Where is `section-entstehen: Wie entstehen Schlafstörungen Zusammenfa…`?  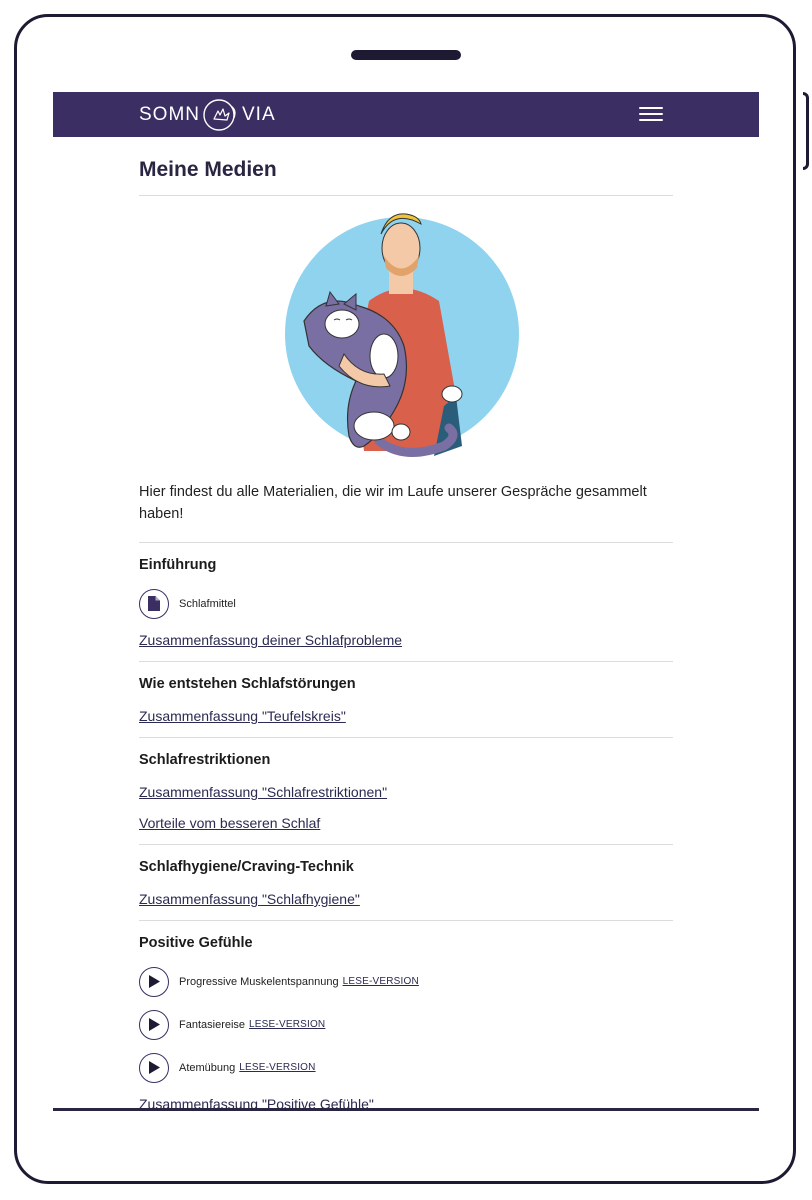
section-entstehen: Wie entstehen Schlafstörungen Zusammenfa… is located at coordinates (406, 700).